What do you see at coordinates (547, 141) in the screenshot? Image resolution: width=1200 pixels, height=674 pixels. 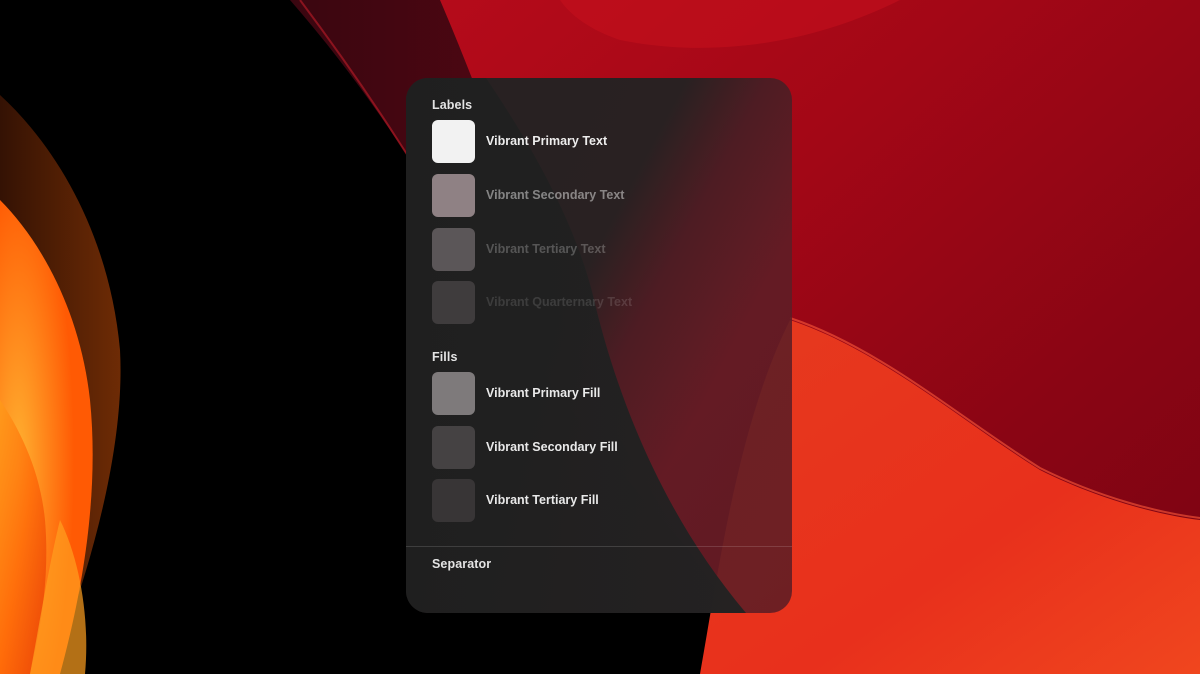 I see `list-item-label: Vibrant Primary Text` at bounding box center [547, 141].